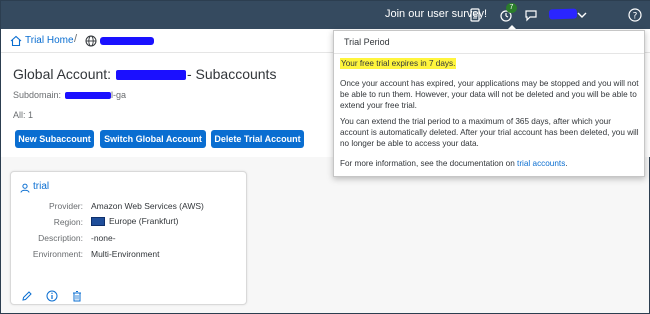 The image size is (650, 314). I want to click on chat-icon, so click(531, 15).